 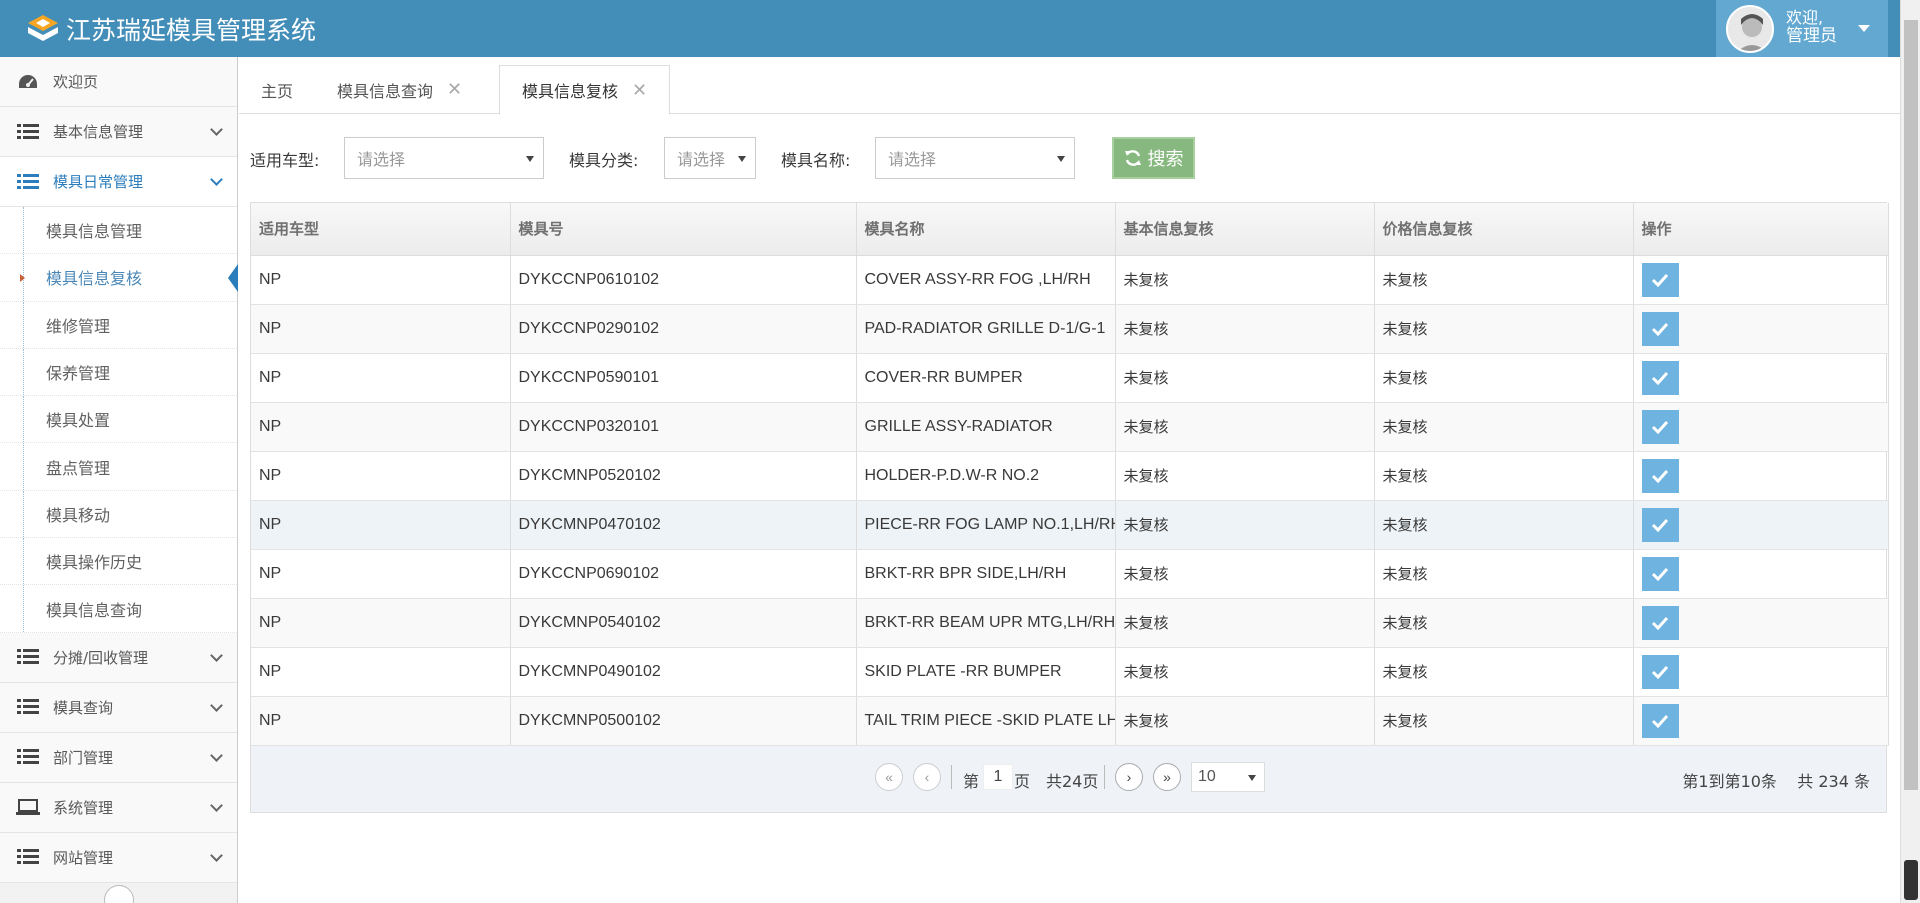 What do you see at coordinates (28, 82) in the screenshot?
I see `dashboard-icon` at bounding box center [28, 82].